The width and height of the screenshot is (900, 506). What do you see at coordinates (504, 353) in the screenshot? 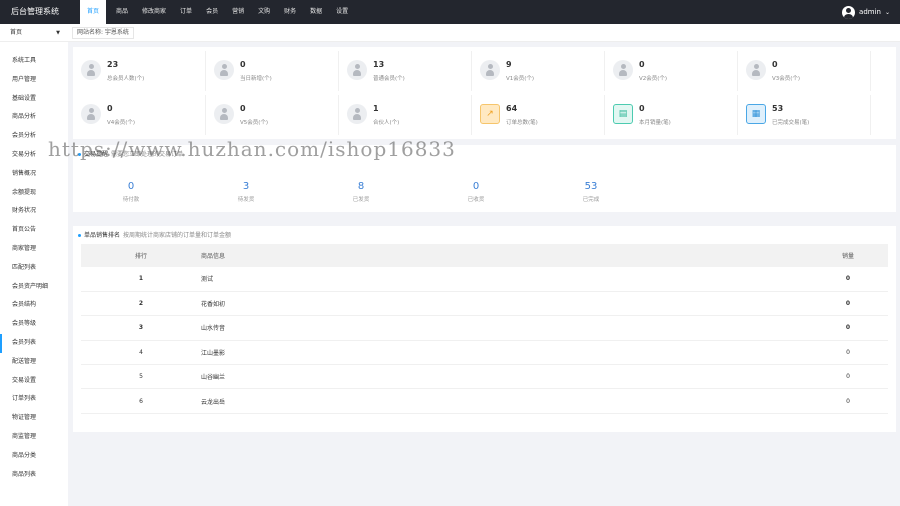
I see `product-cell: 江山墨影` at bounding box center [504, 353].